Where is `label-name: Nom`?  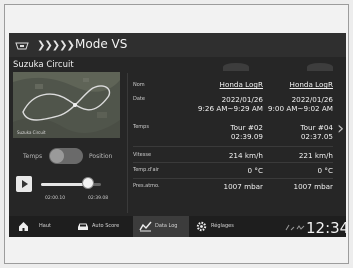
label-name: Nom is located at coordinates (139, 85).